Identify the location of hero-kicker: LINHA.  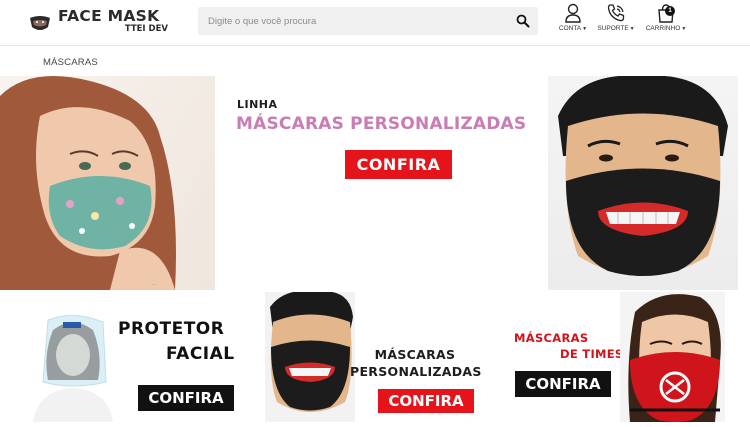
(257, 104).